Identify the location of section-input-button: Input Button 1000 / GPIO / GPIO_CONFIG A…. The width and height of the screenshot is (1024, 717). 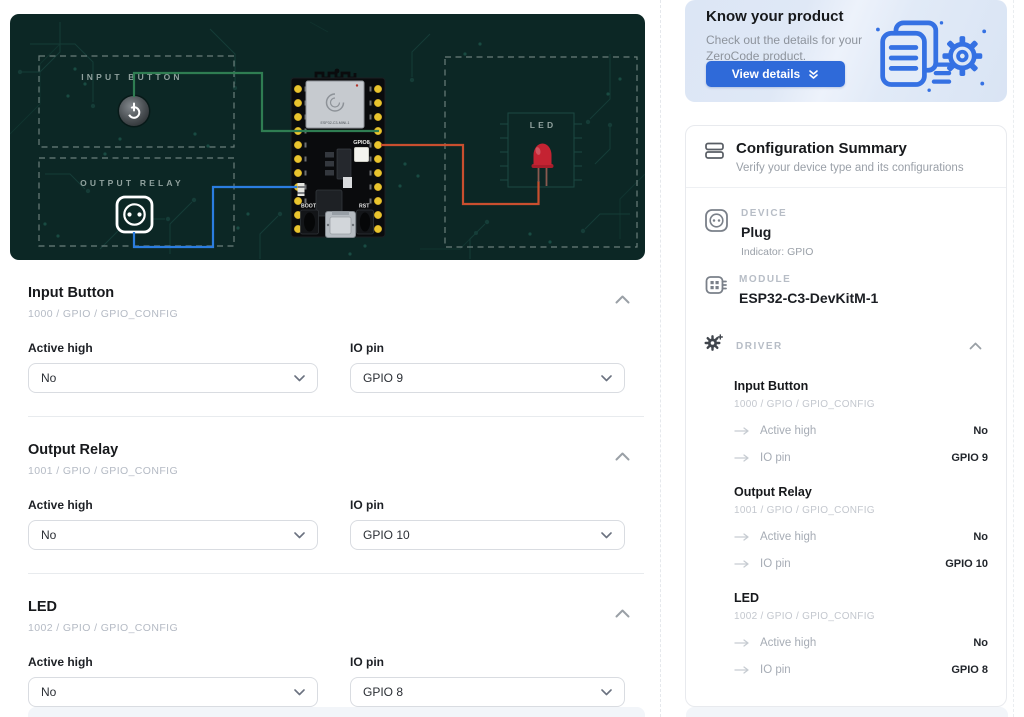
(330, 338).